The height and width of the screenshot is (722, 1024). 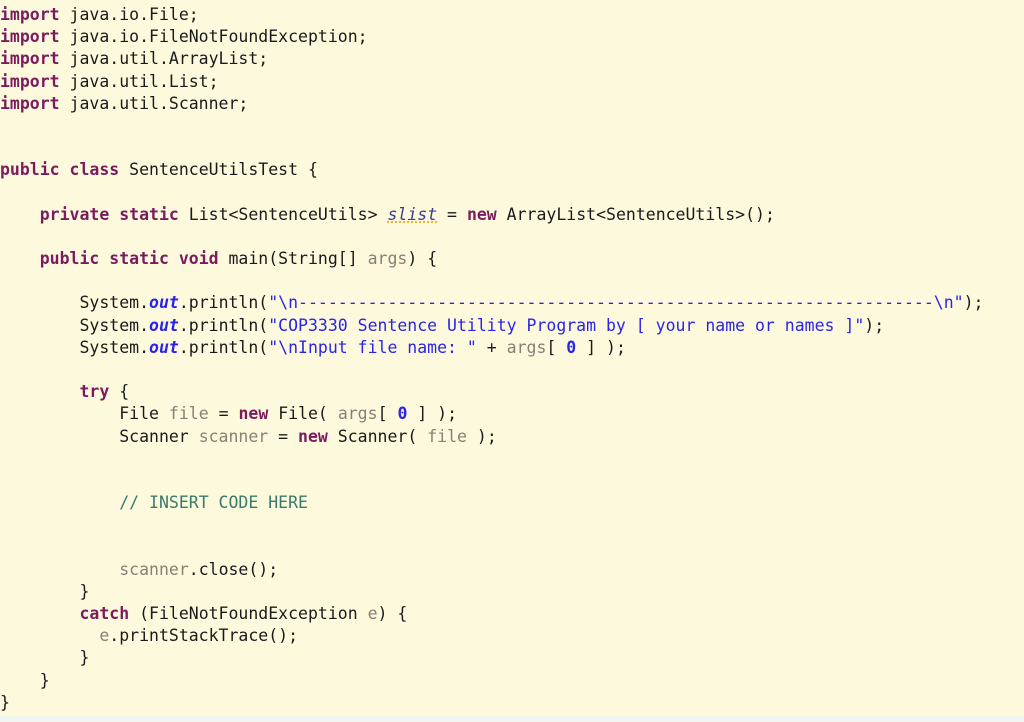 What do you see at coordinates (412, 214) in the screenshot?
I see `code-token-static-field: slist` at bounding box center [412, 214].